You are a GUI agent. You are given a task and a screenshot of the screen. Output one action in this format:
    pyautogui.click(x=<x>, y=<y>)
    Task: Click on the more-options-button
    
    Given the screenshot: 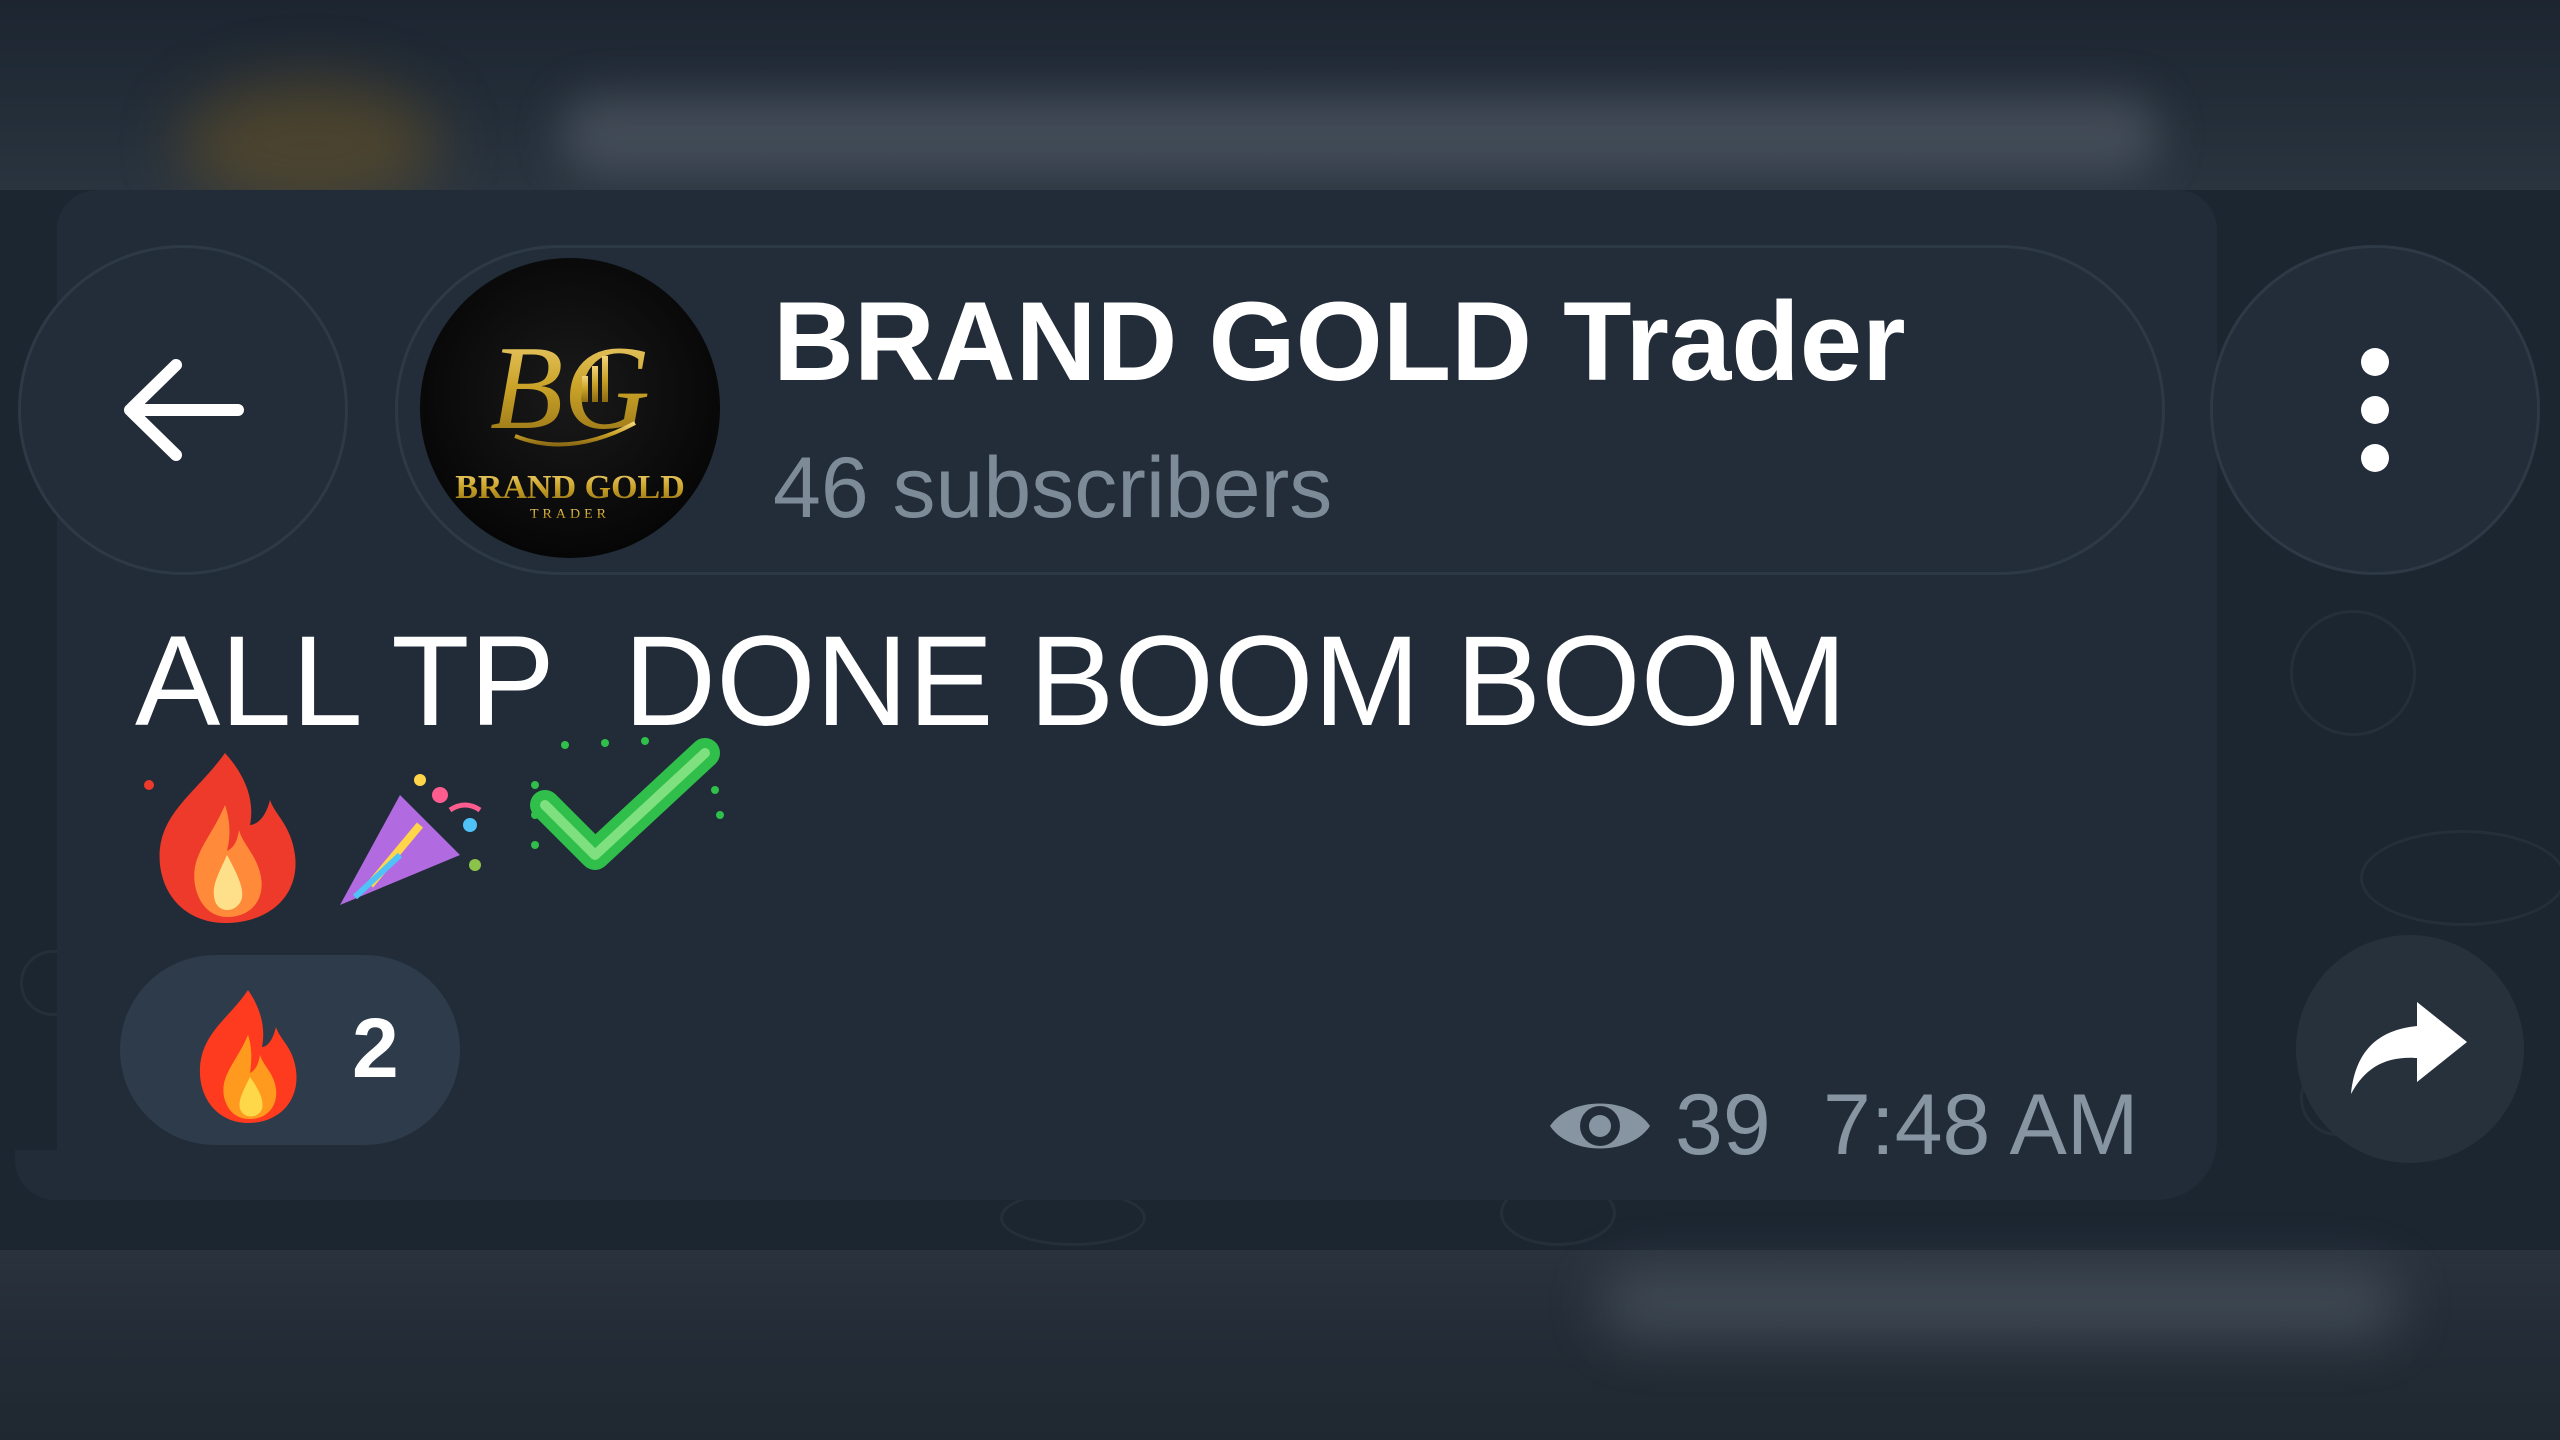 What is the action you would take?
    pyautogui.click(x=2375, y=410)
    